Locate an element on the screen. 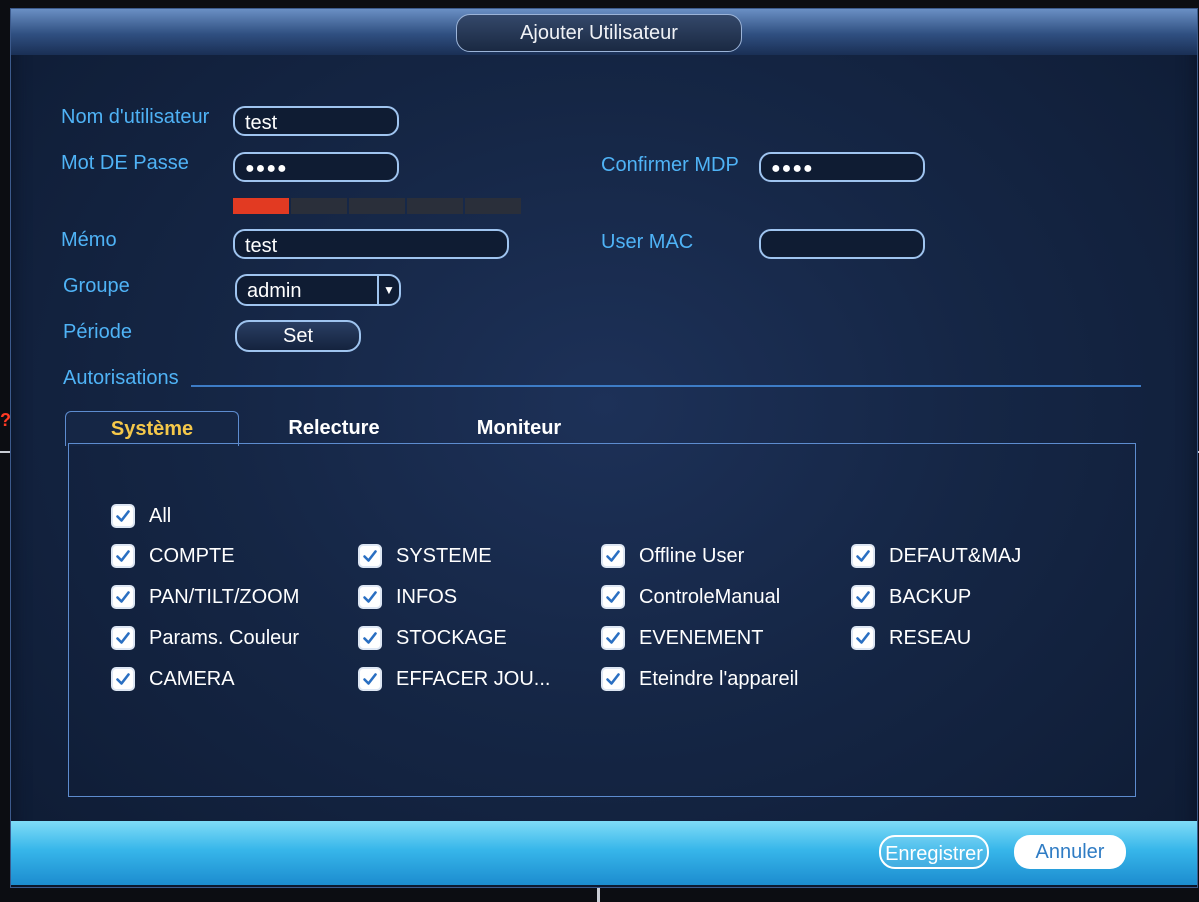 This screenshot has height=902, width=1199. confirm-password-field: ●●●● is located at coordinates (842, 167).